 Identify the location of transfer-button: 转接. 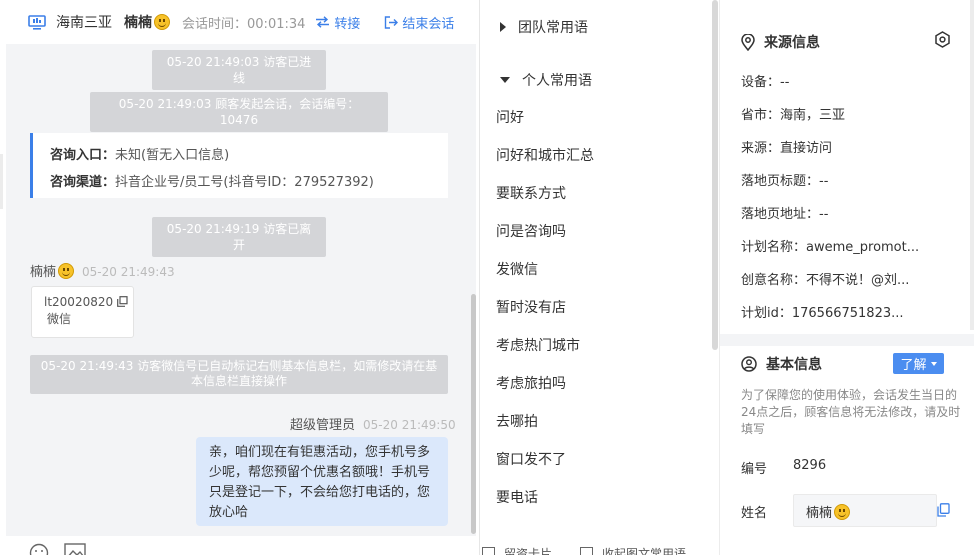
(337, 22).